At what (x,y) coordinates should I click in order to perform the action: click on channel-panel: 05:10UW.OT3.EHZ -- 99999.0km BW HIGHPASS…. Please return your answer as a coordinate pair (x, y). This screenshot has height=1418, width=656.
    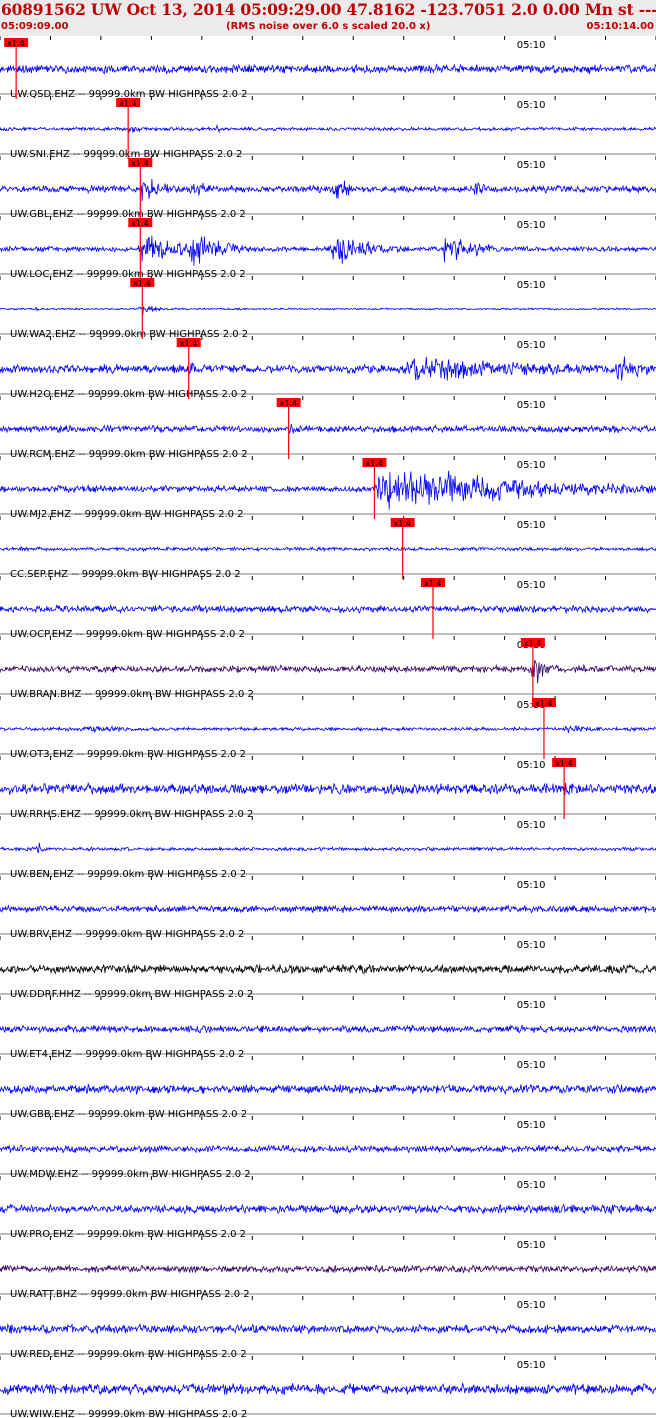
    Looking at the image, I should click on (328, 728).